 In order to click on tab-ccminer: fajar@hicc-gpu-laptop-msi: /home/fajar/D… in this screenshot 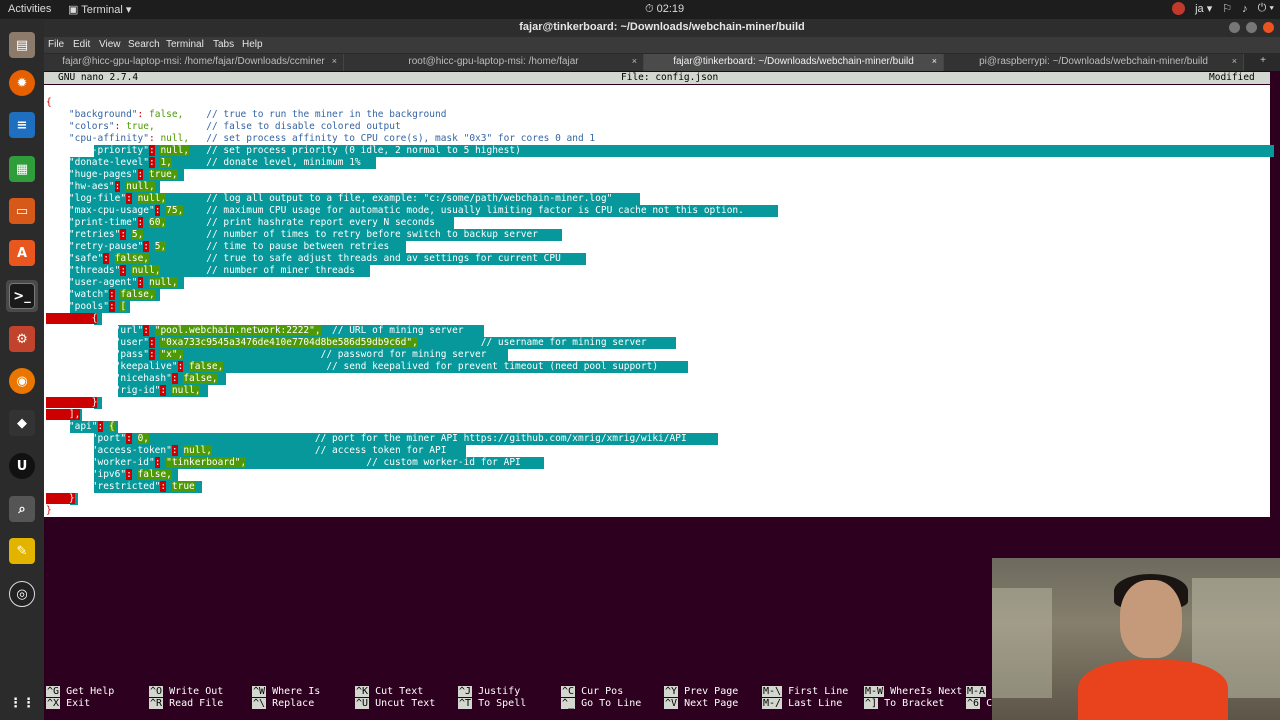, I will do `click(194, 62)`.